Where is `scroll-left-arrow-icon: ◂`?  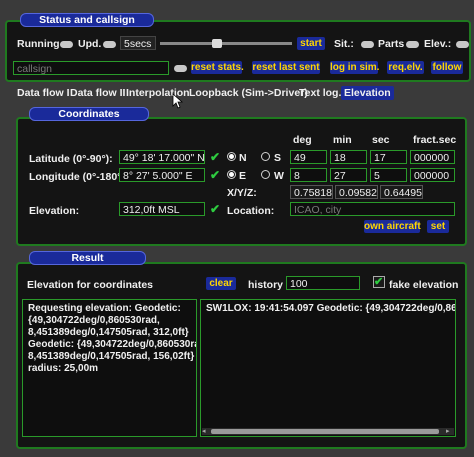
scroll-left-arrow-icon: ◂ is located at coordinates (205, 431).